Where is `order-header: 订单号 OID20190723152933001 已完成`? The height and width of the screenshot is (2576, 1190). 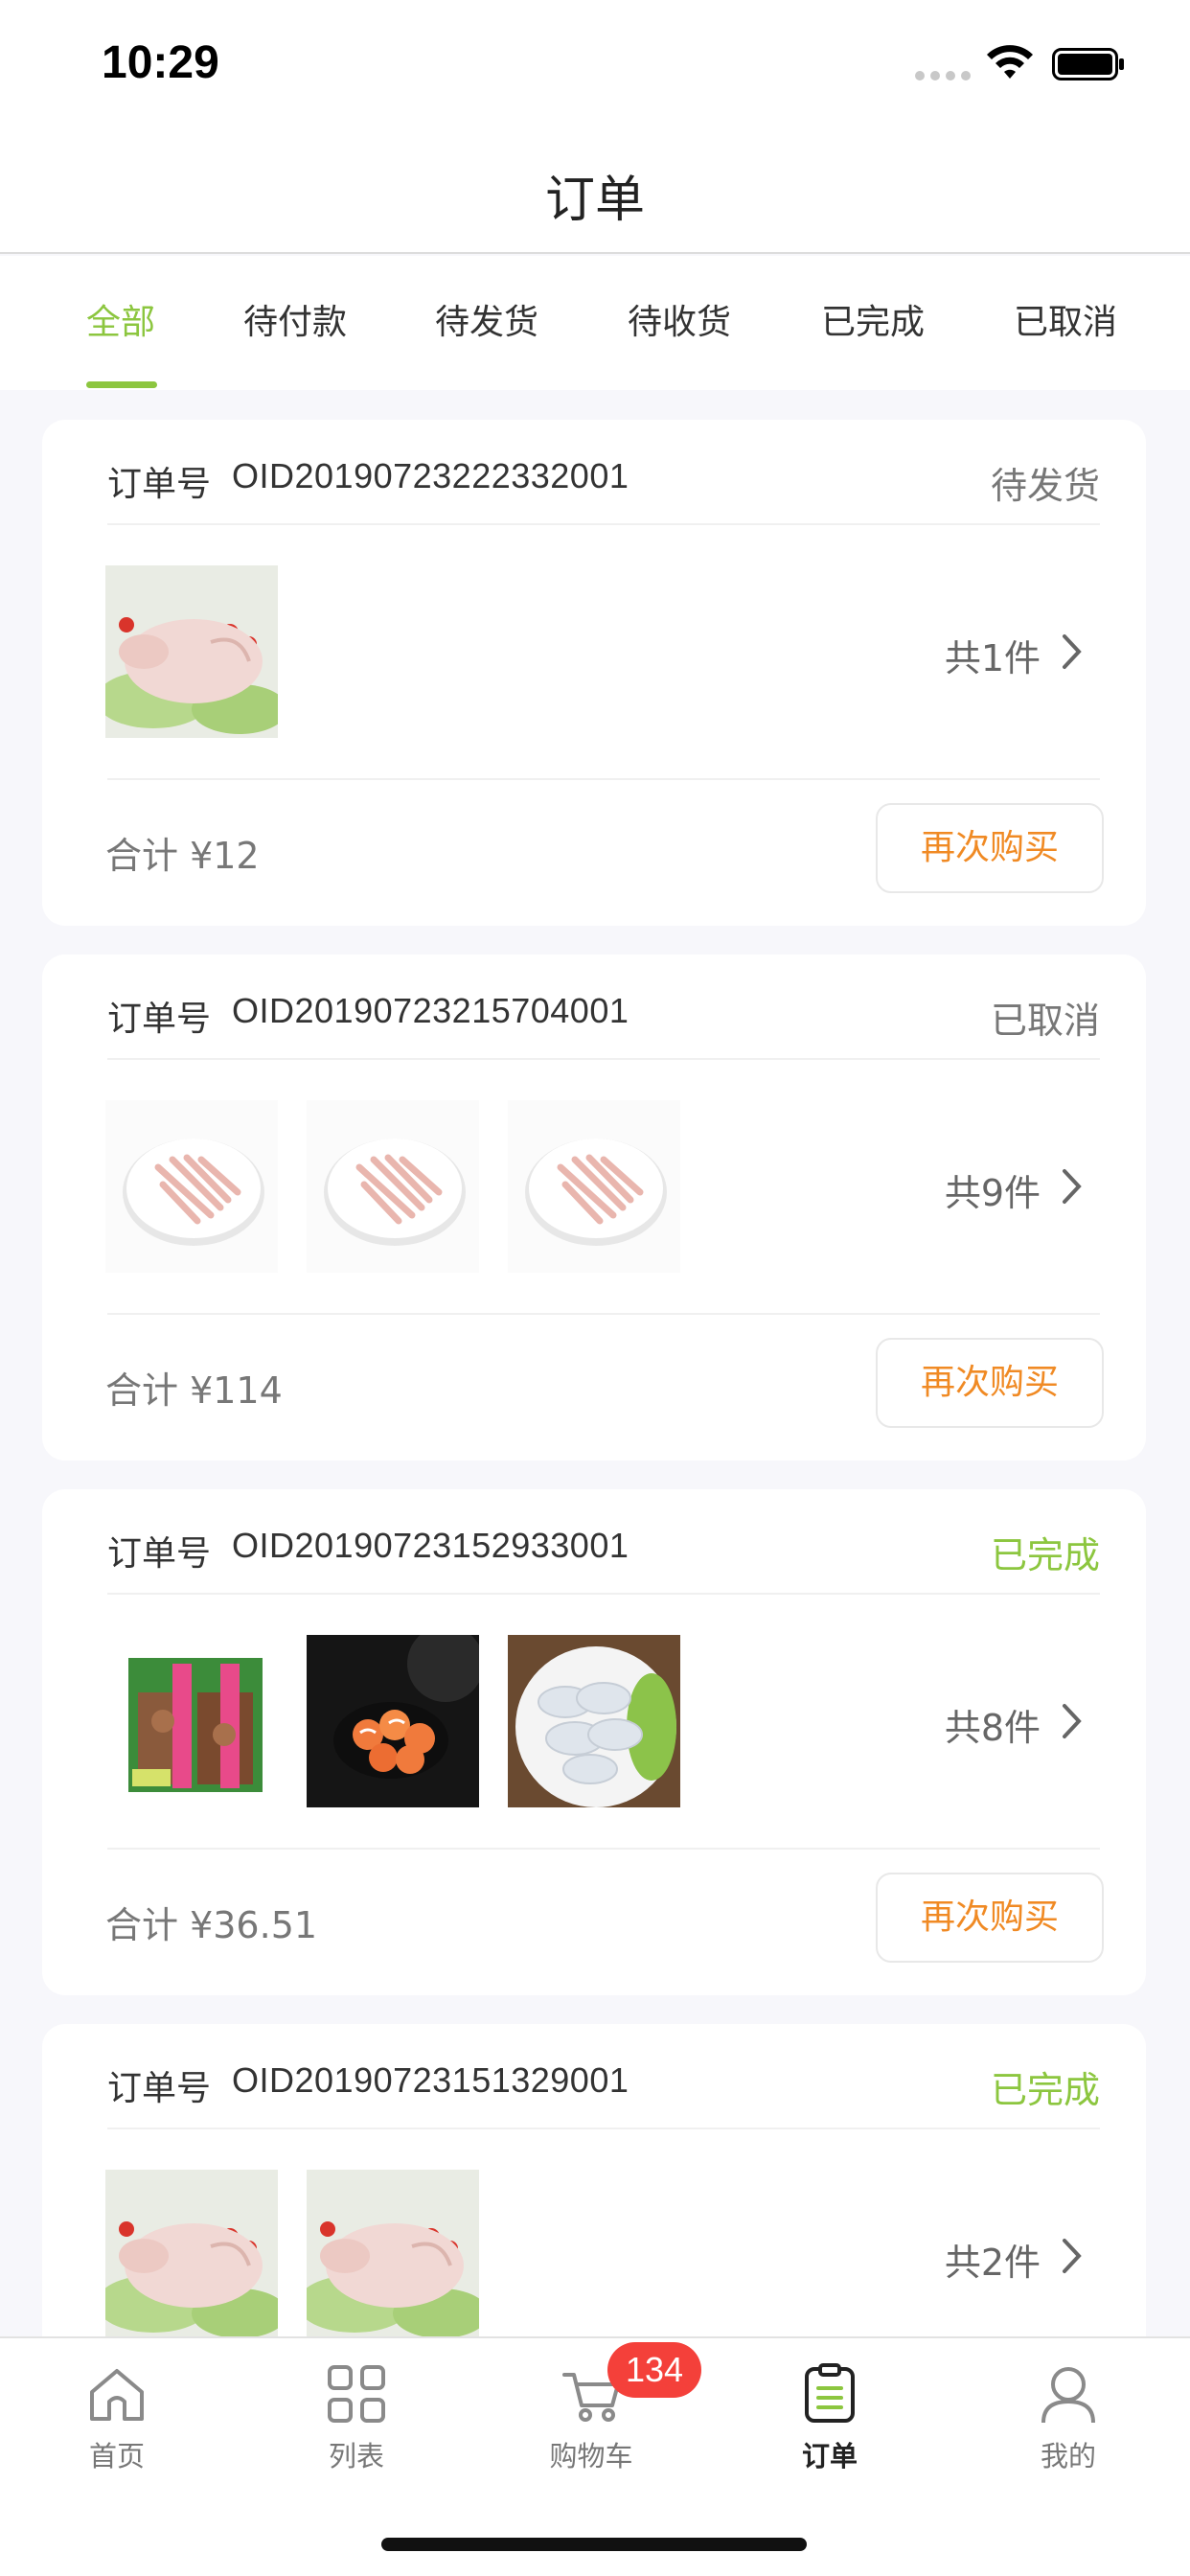 order-header: 订单号 OID20190723152933001 已完成 is located at coordinates (604, 1554).